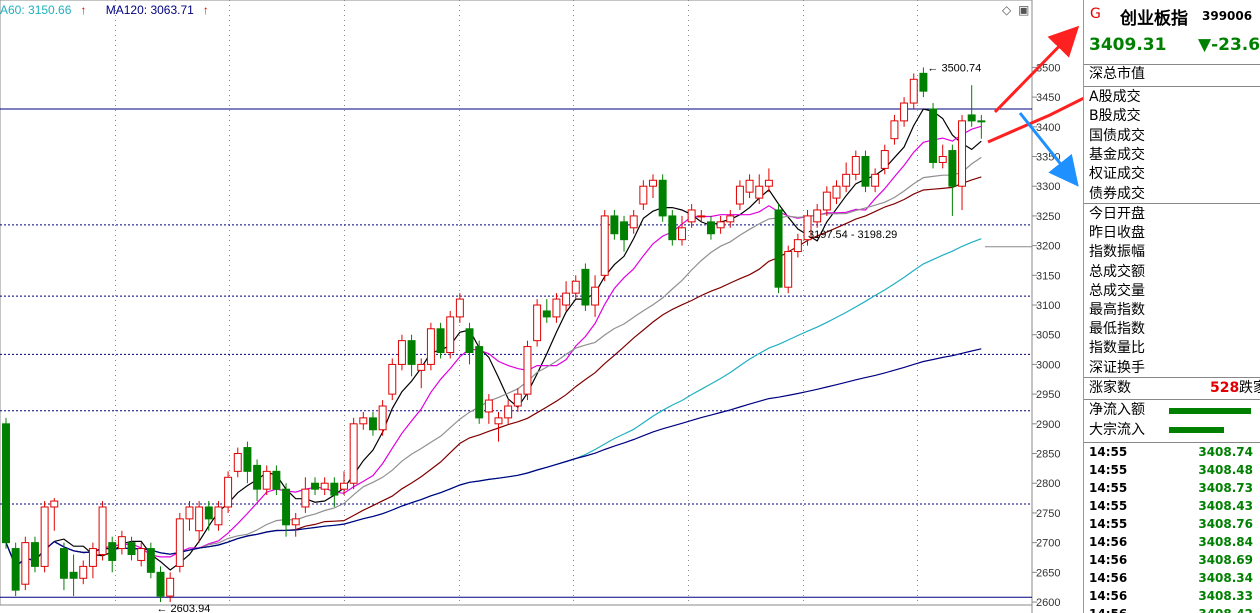  Describe the element at coordinates (1172, 174) in the screenshot. I see `stat-row-b-4: 权证成交` at that location.